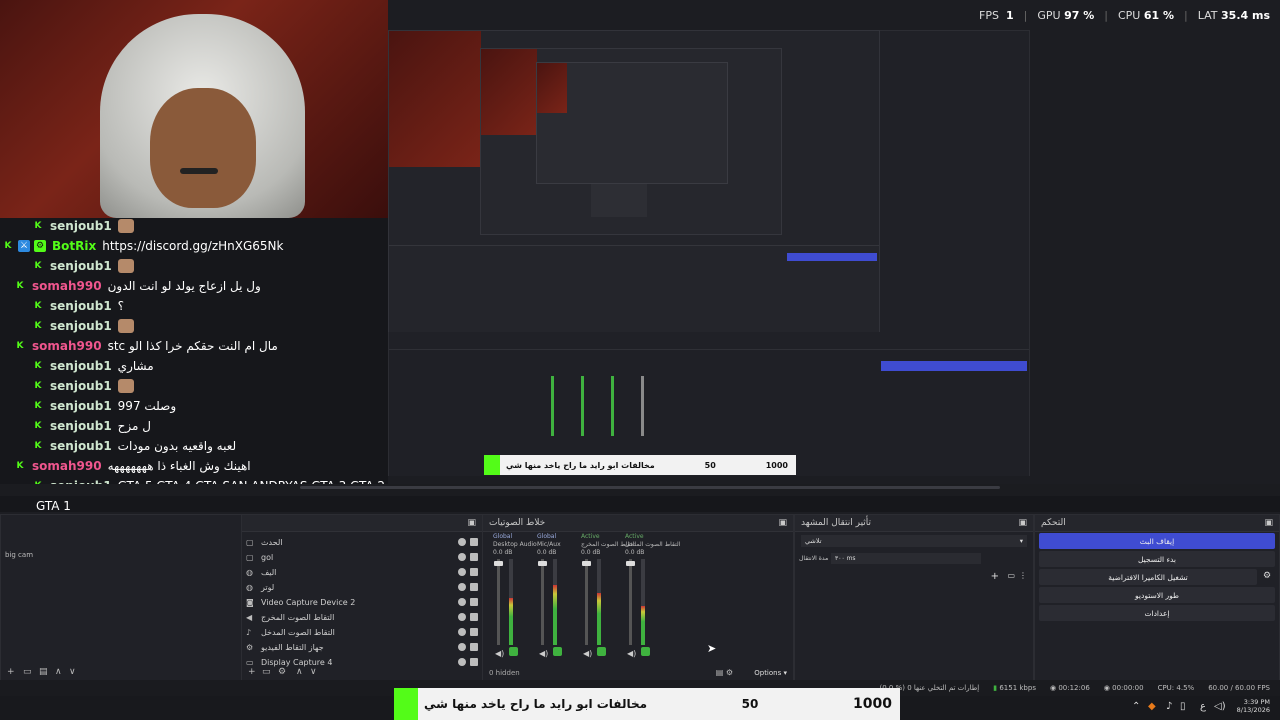 Image resolution: width=1280 pixels, height=720 pixels. Describe the element at coordinates (282, 672) in the screenshot. I see `settings-icon: ⚙` at that location.